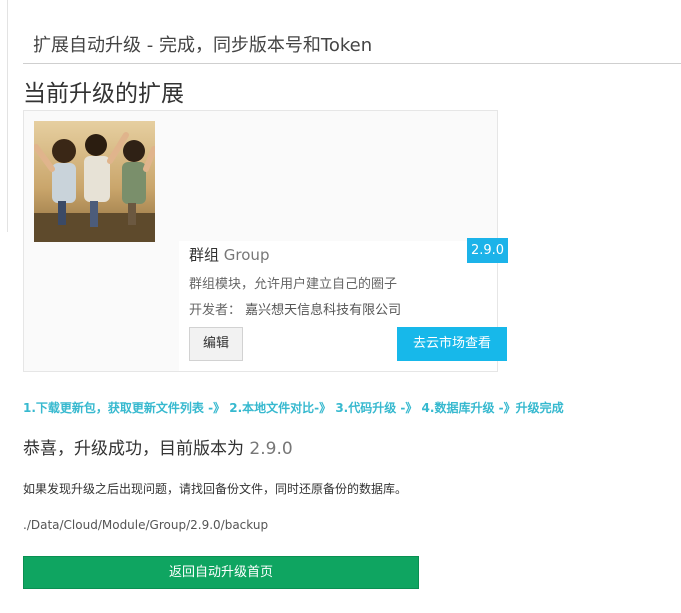  What do you see at coordinates (452, 344) in the screenshot?
I see `cloud-market-button: 去云市场查看` at bounding box center [452, 344].